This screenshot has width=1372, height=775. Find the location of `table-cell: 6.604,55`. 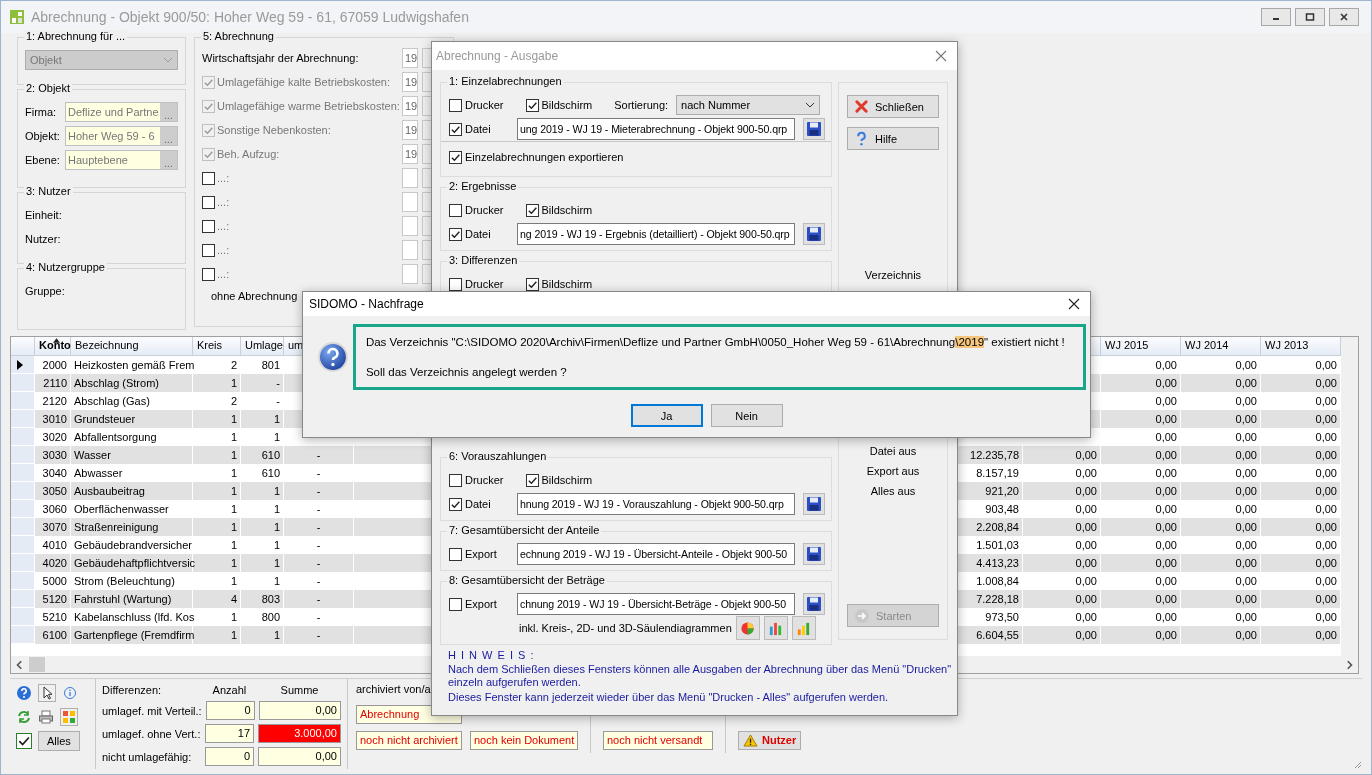

table-cell: 6.604,55 is located at coordinates (997, 635).